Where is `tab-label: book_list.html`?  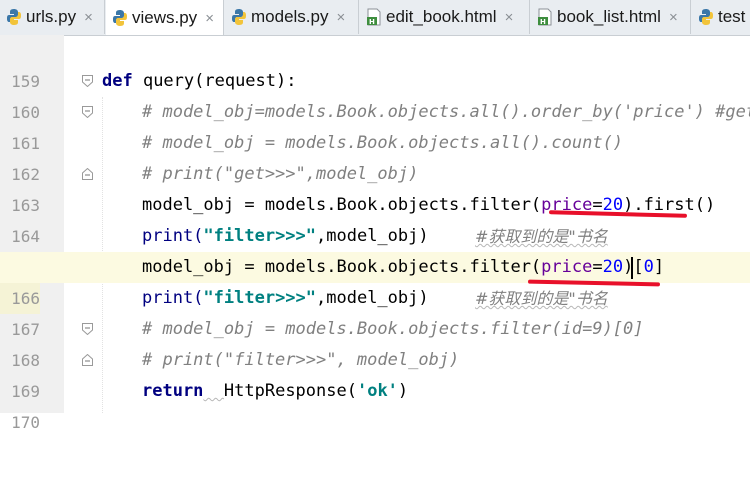 tab-label: book_list.html is located at coordinates (609, 16).